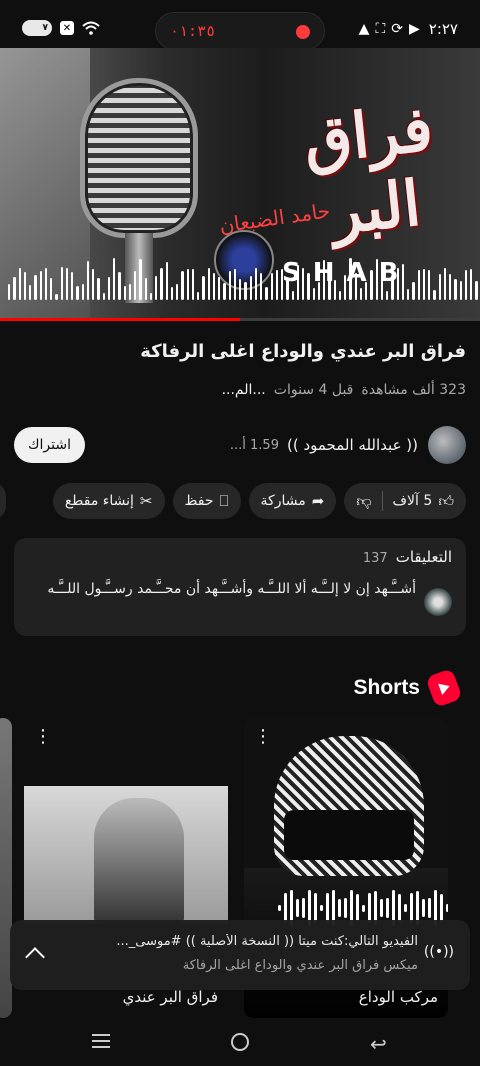 Image resolution: width=480 pixels, height=1066 pixels. I want to click on shorts-logo-icon, so click(444, 688).